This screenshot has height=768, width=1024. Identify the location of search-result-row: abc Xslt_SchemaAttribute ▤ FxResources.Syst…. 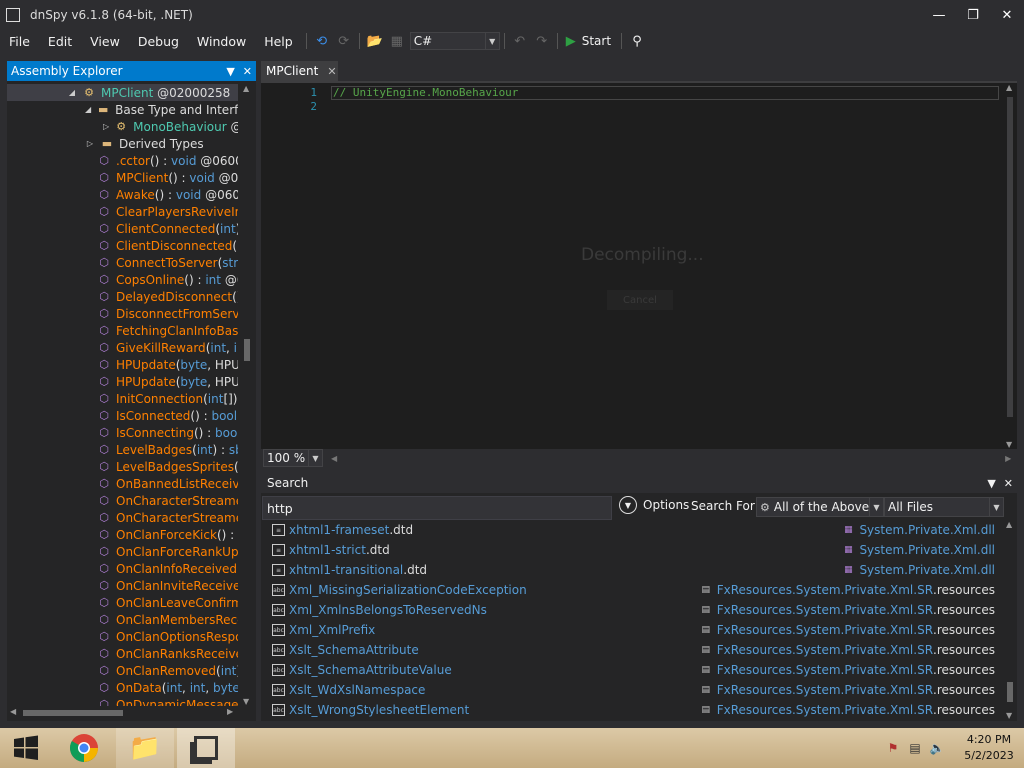
(631, 650).